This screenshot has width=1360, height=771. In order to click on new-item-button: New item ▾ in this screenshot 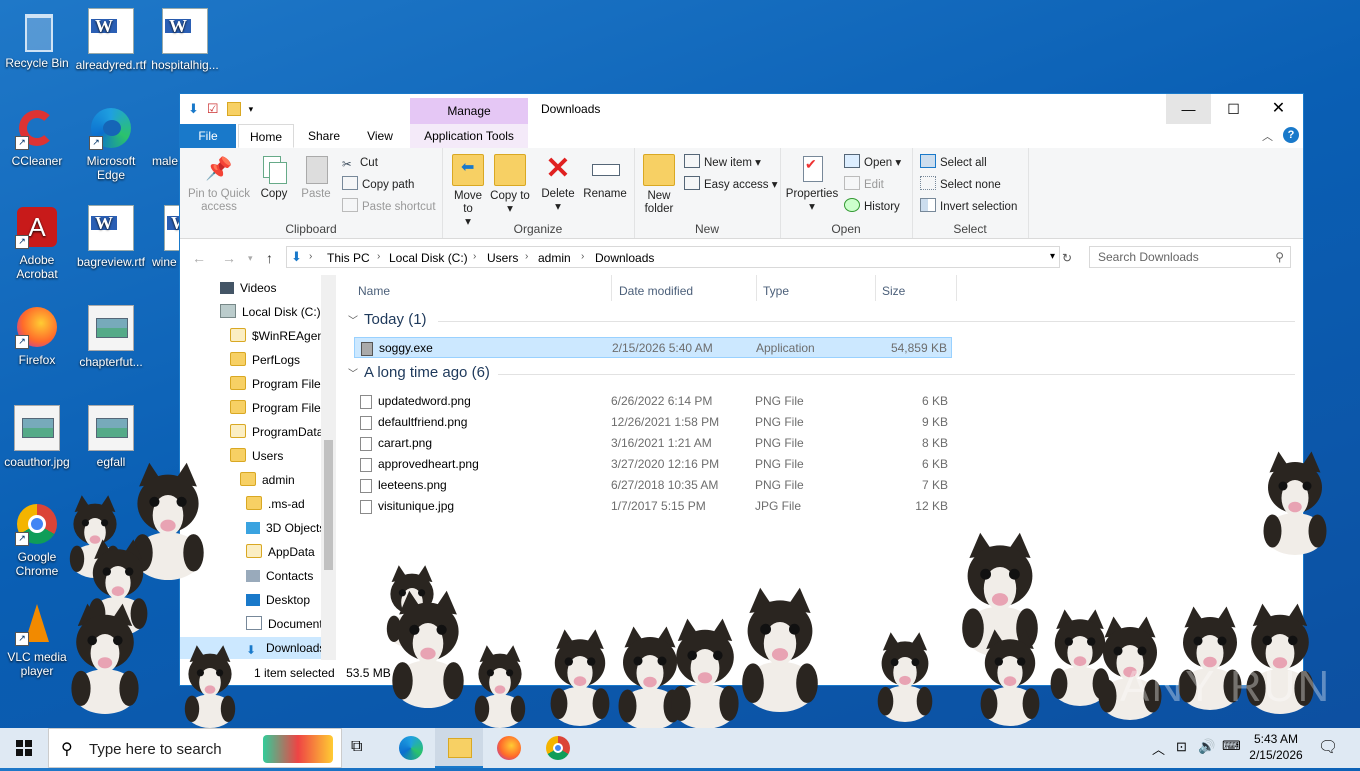, I will do `click(722, 163)`.